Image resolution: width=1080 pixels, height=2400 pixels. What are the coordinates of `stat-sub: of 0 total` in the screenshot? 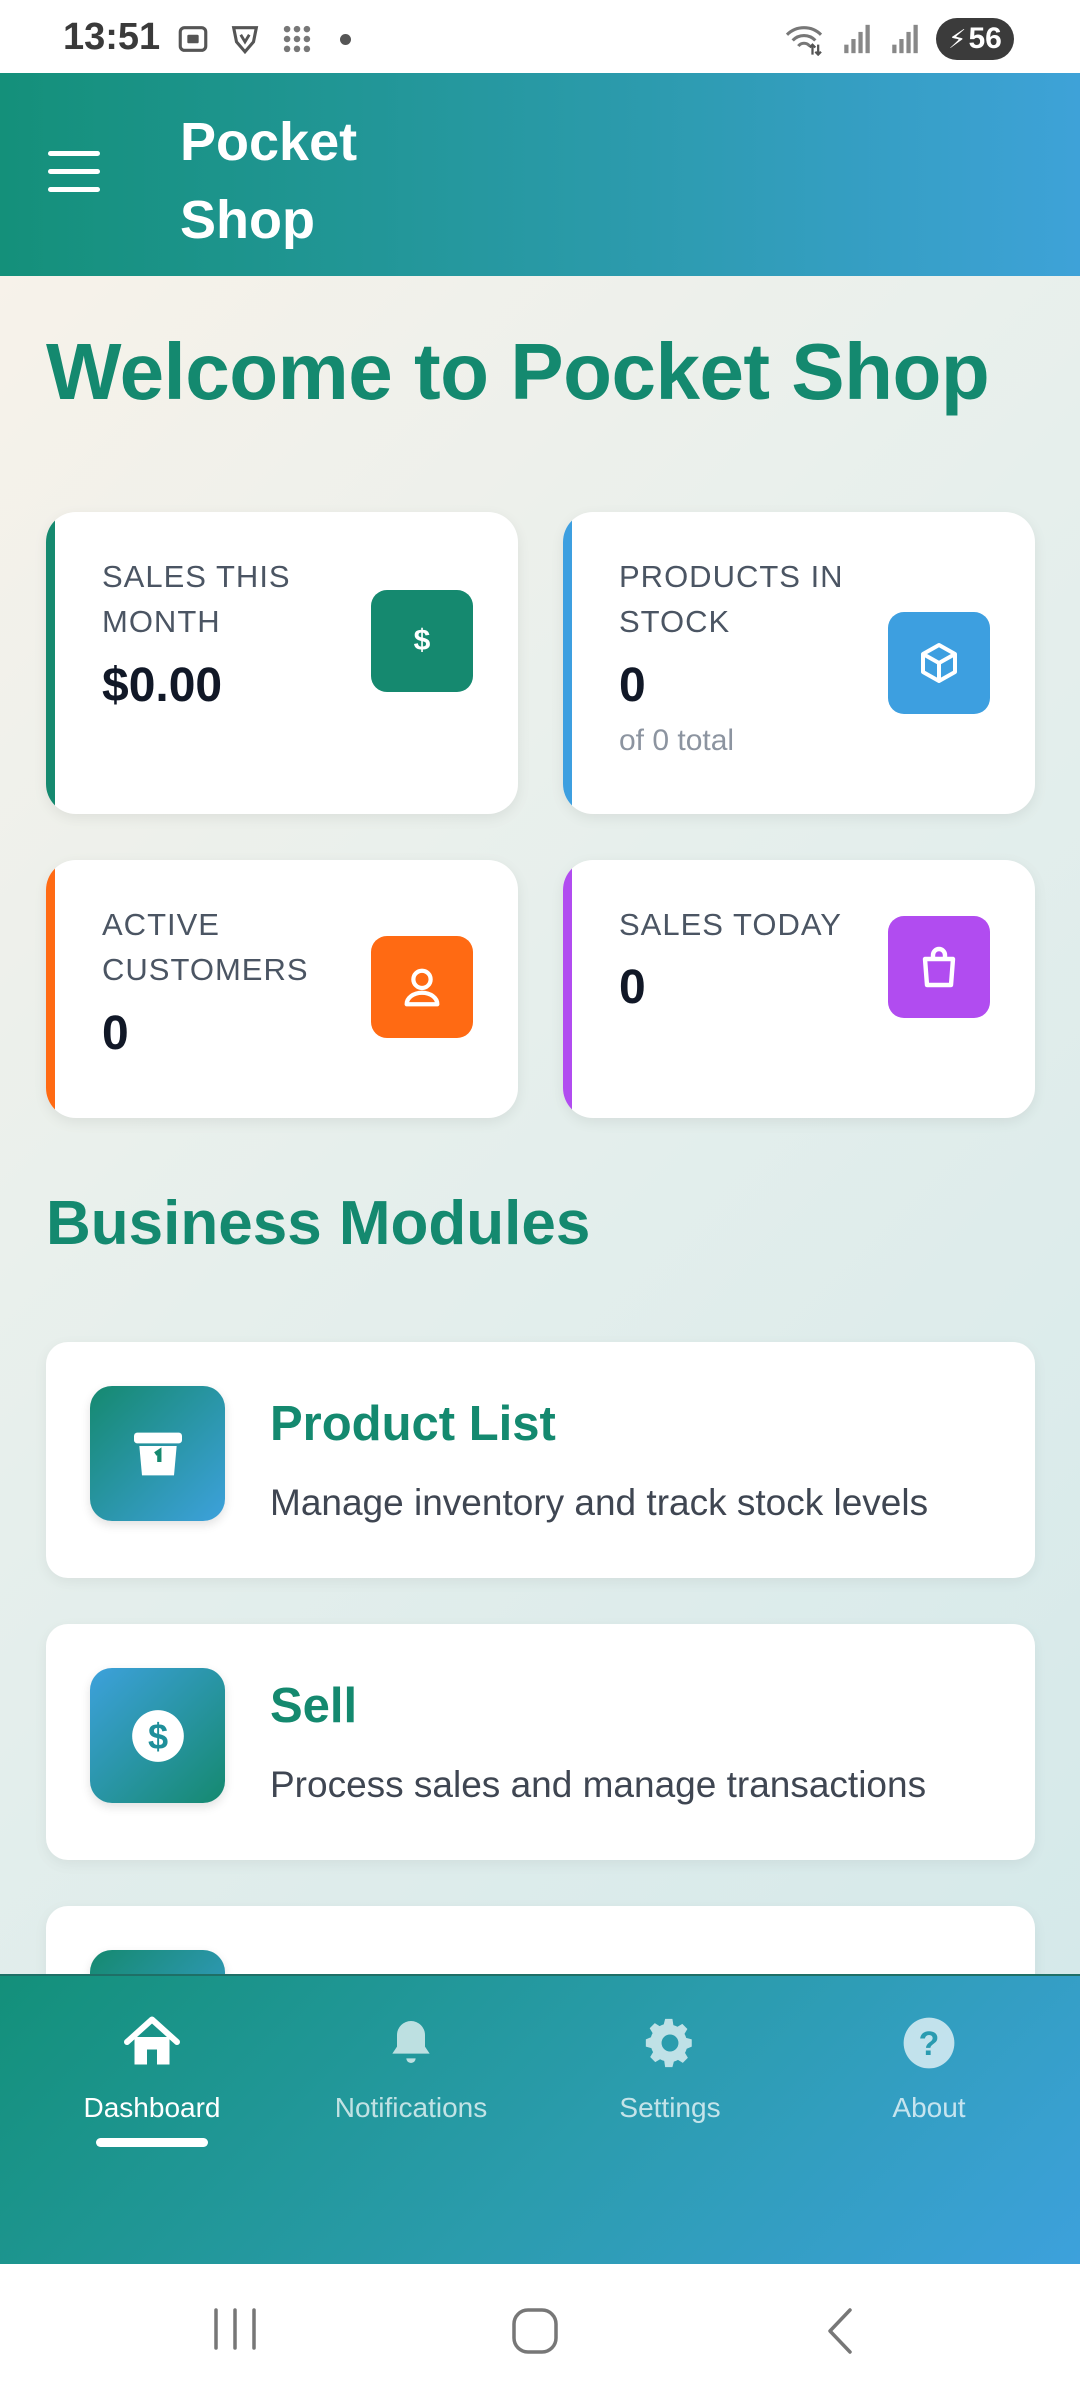 It's located at (677, 740).